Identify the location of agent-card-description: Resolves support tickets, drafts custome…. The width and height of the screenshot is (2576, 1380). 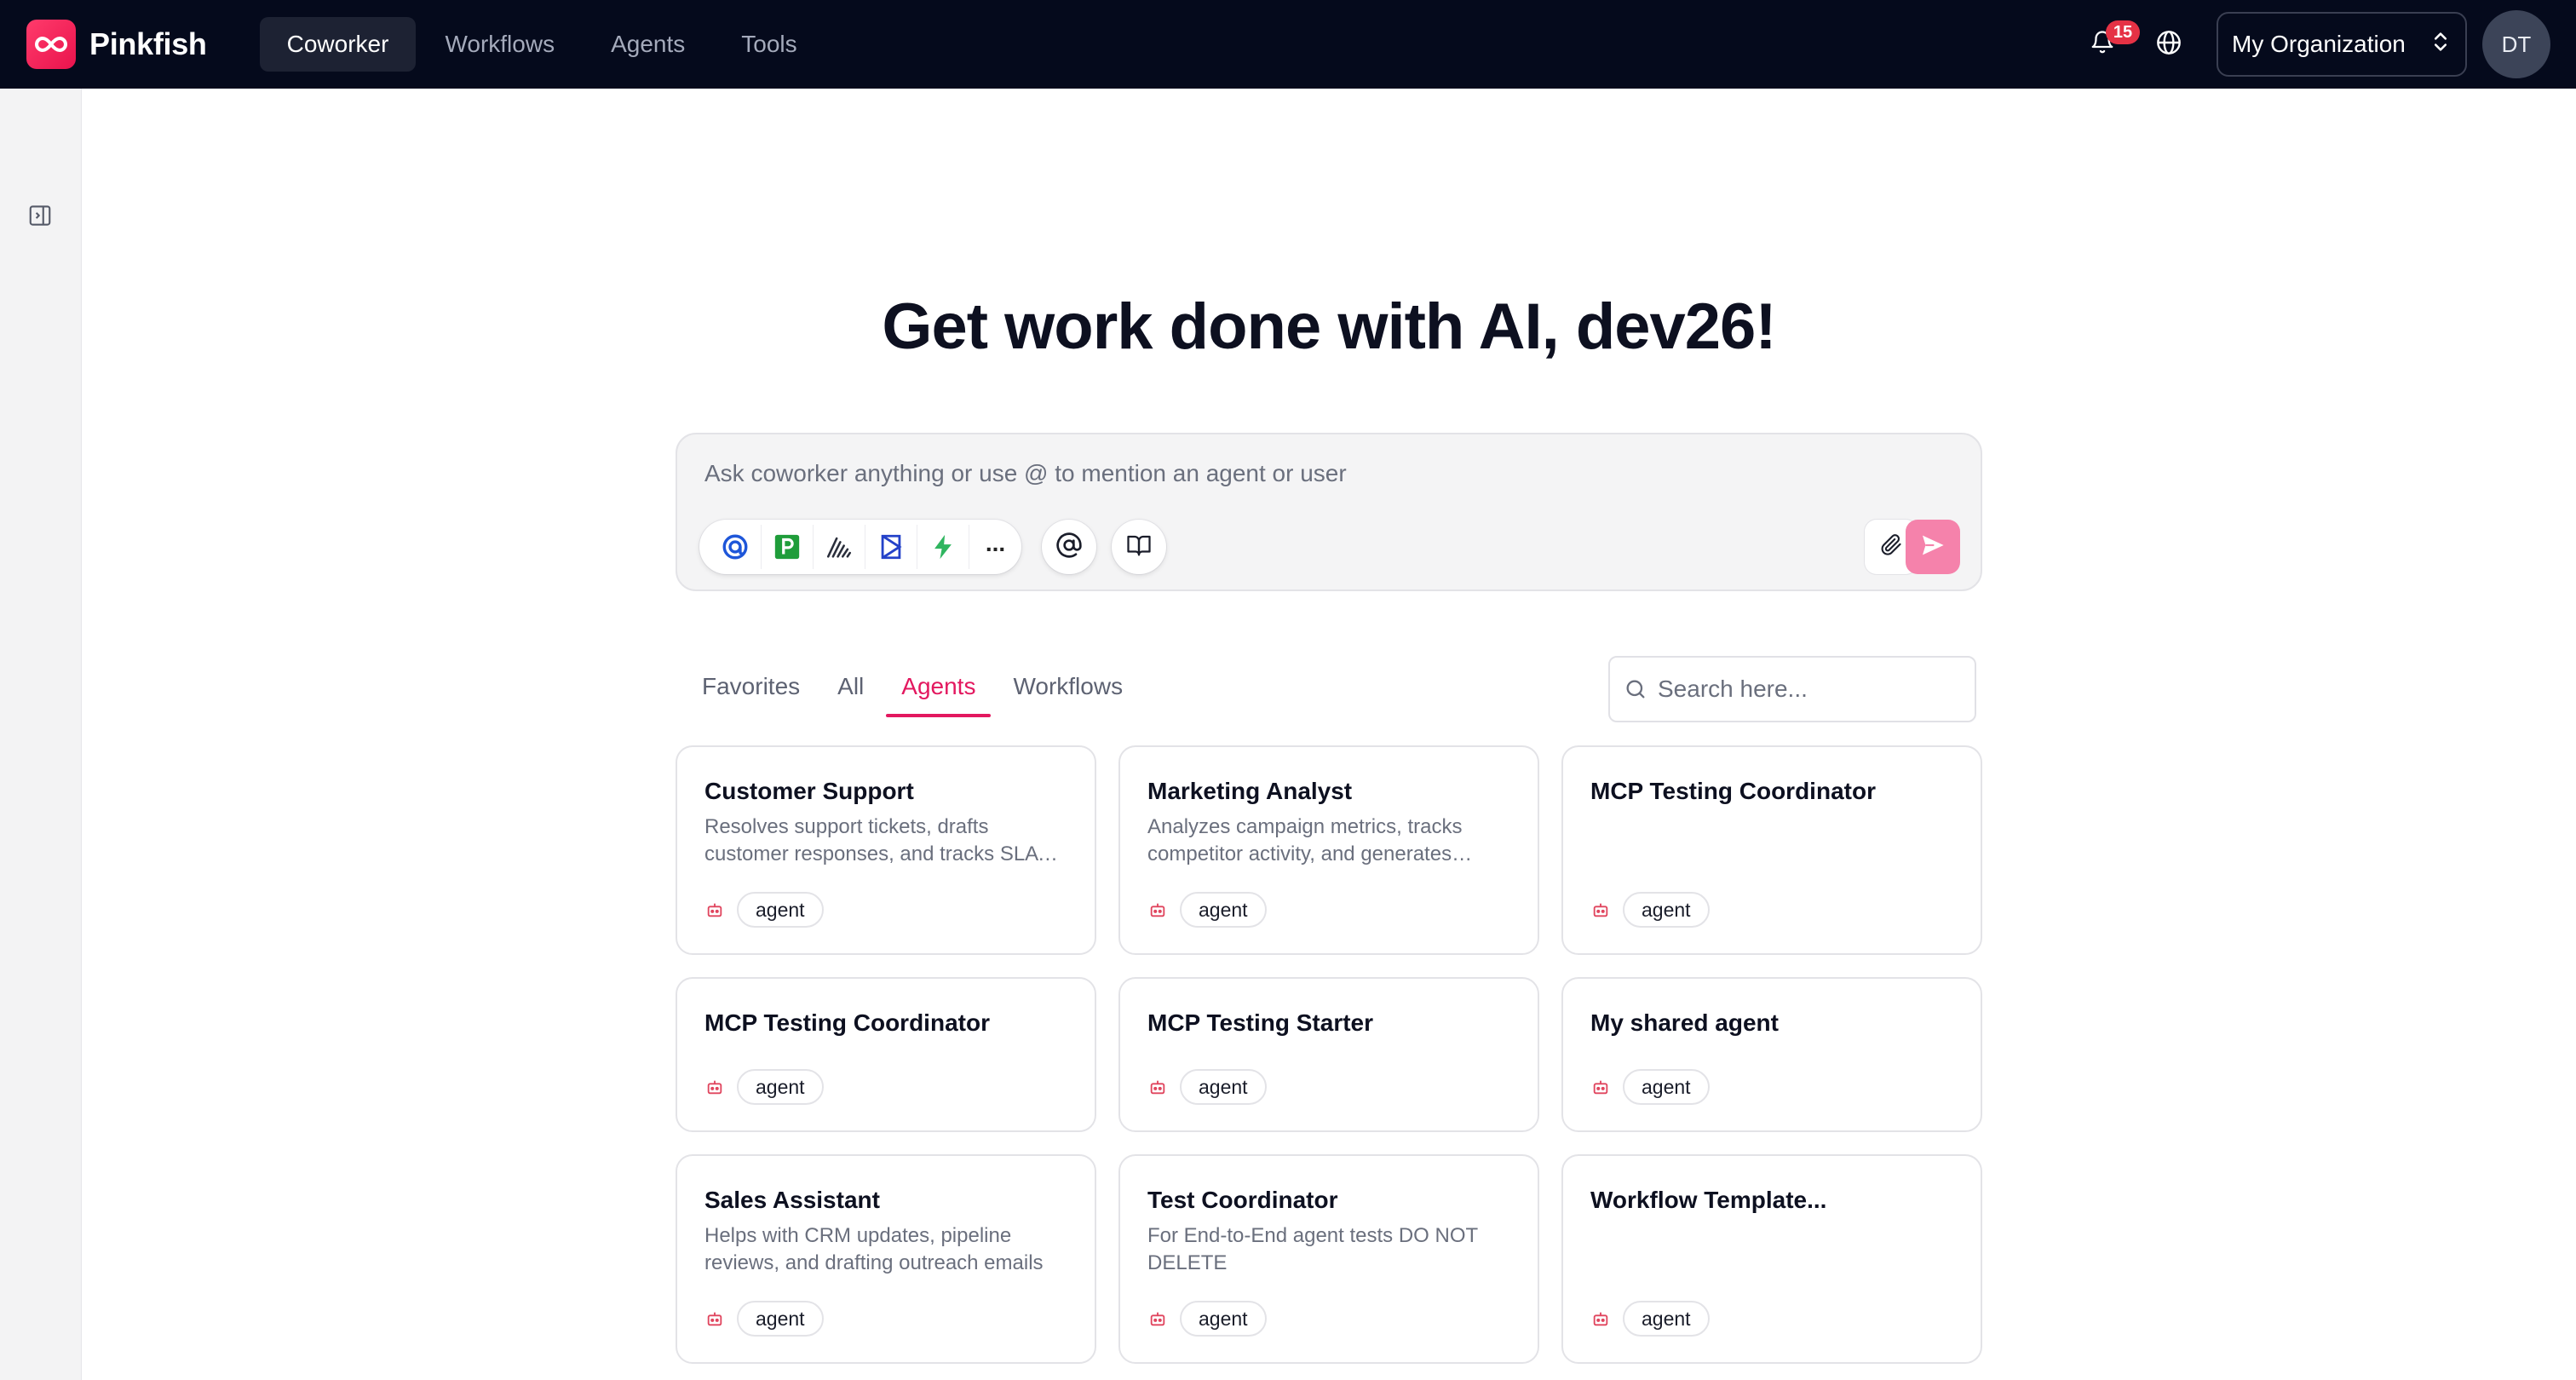
(871, 840).